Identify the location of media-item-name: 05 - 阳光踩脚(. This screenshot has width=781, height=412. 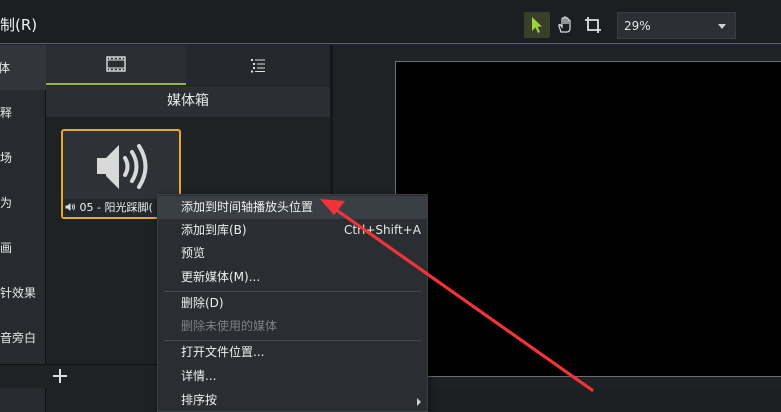
(116, 207).